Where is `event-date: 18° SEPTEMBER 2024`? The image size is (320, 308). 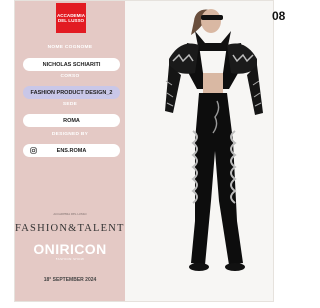
event-date: 18° SEPTEMBER 2024 is located at coordinates (70, 280).